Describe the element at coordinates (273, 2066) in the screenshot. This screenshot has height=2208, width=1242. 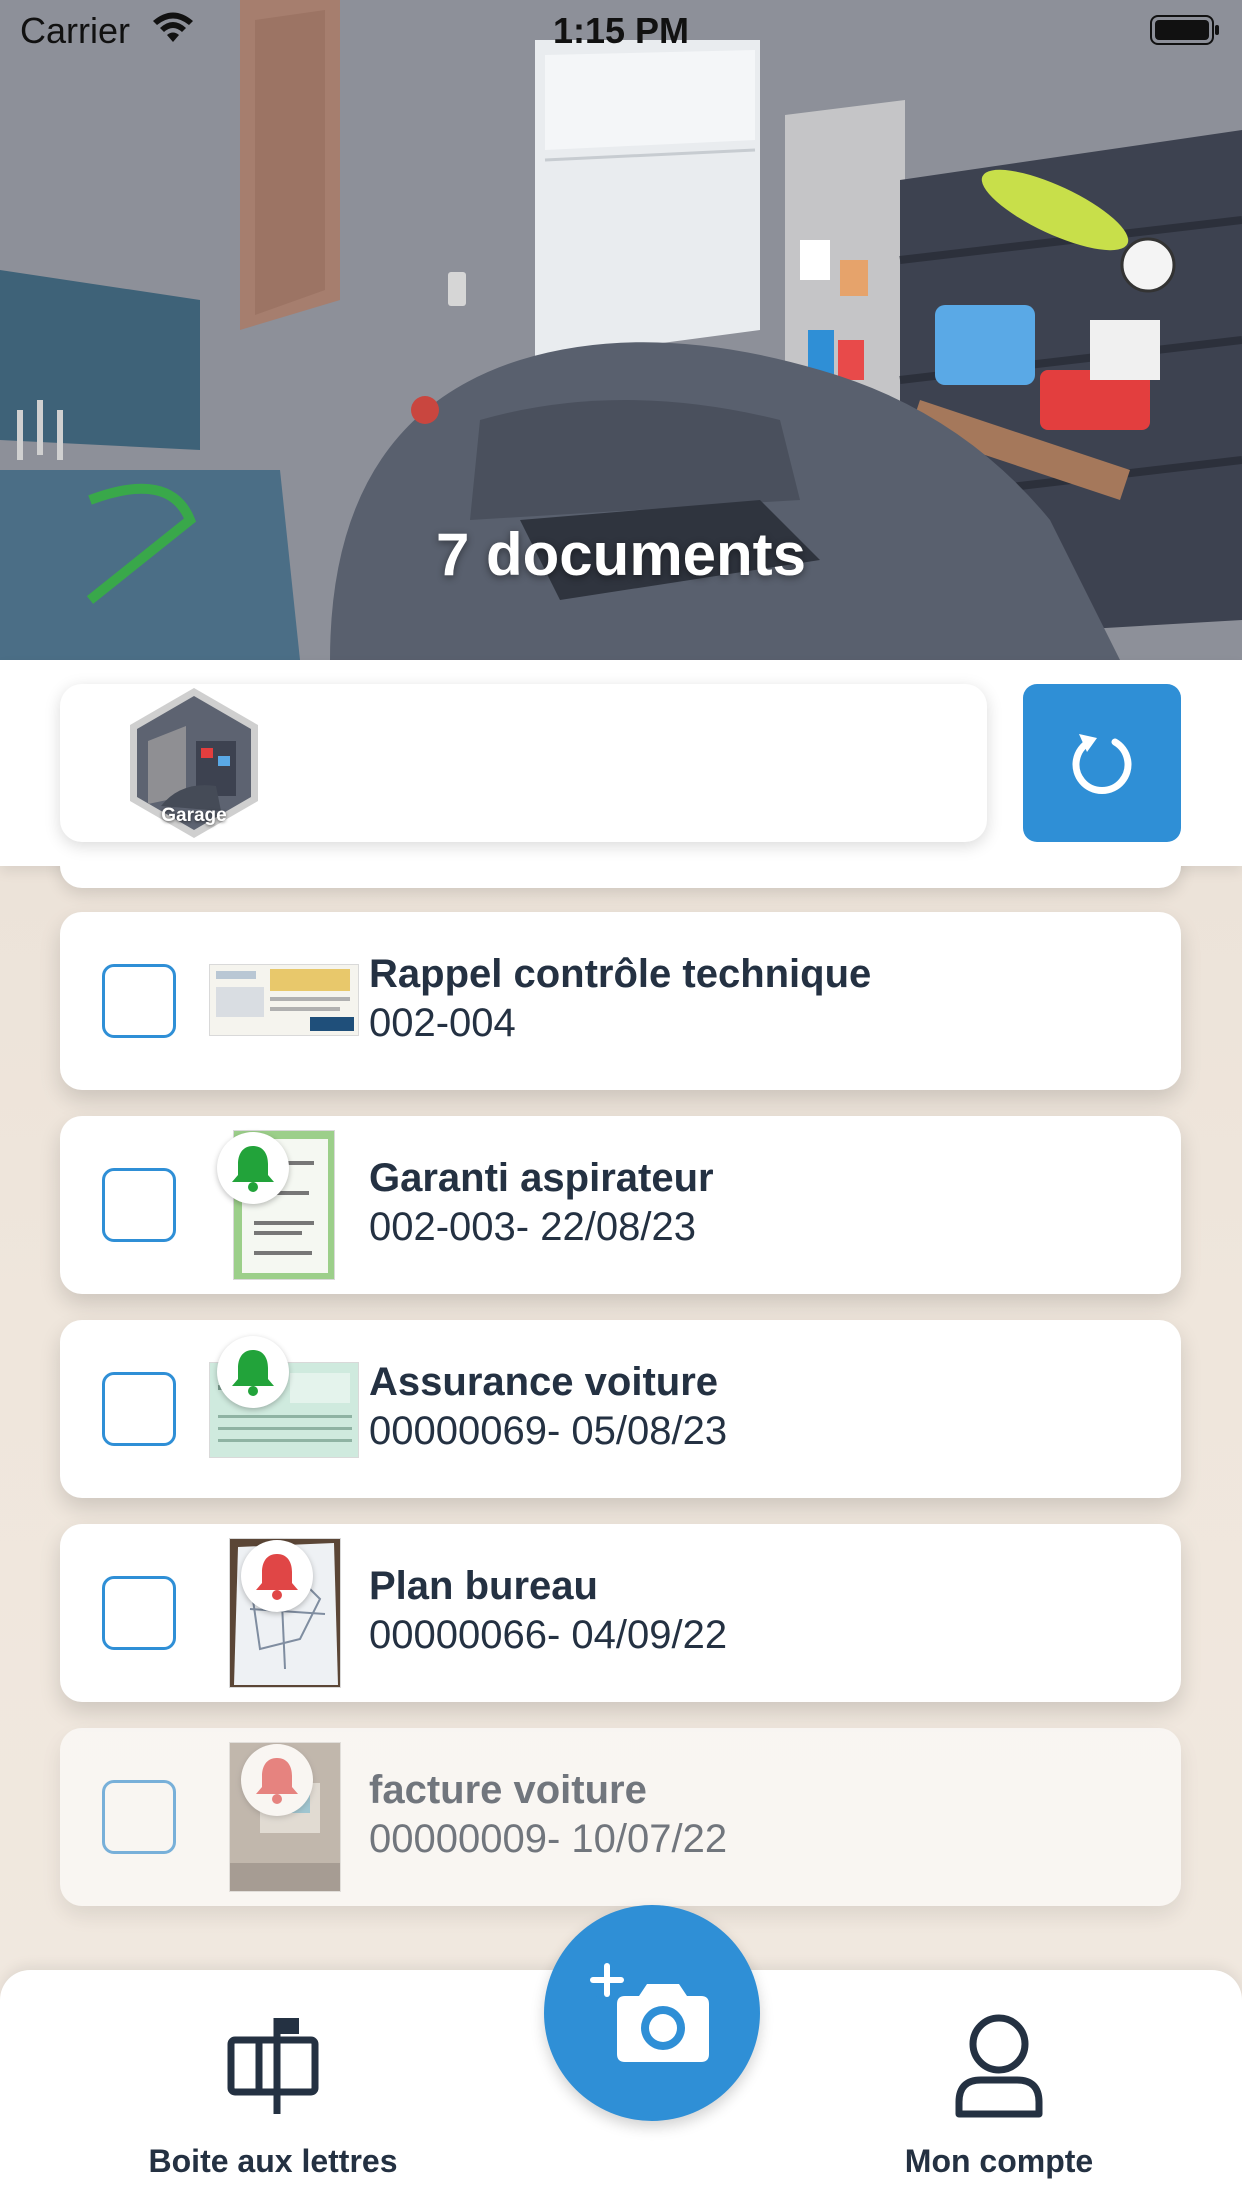
I see `mailbox-icon` at that location.